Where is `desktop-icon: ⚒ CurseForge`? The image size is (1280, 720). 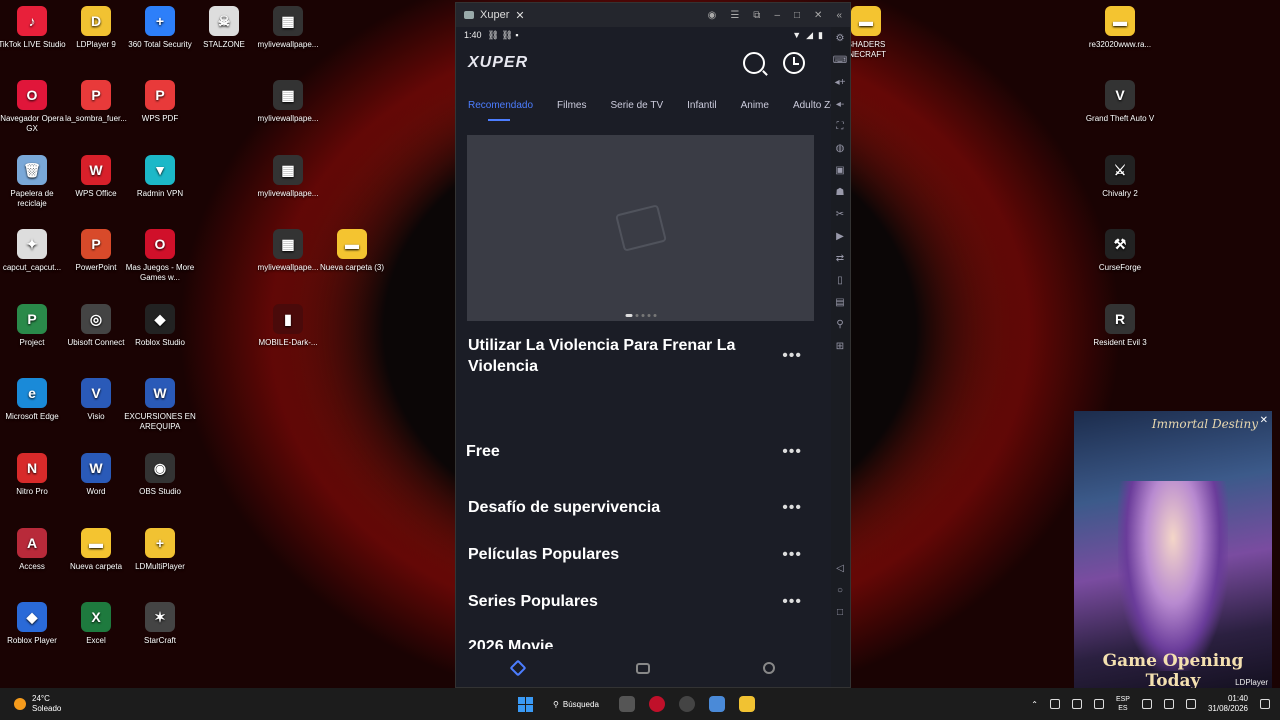 desktop-icon: ⚒ CurseForge is located at coordinates (1120, 251).